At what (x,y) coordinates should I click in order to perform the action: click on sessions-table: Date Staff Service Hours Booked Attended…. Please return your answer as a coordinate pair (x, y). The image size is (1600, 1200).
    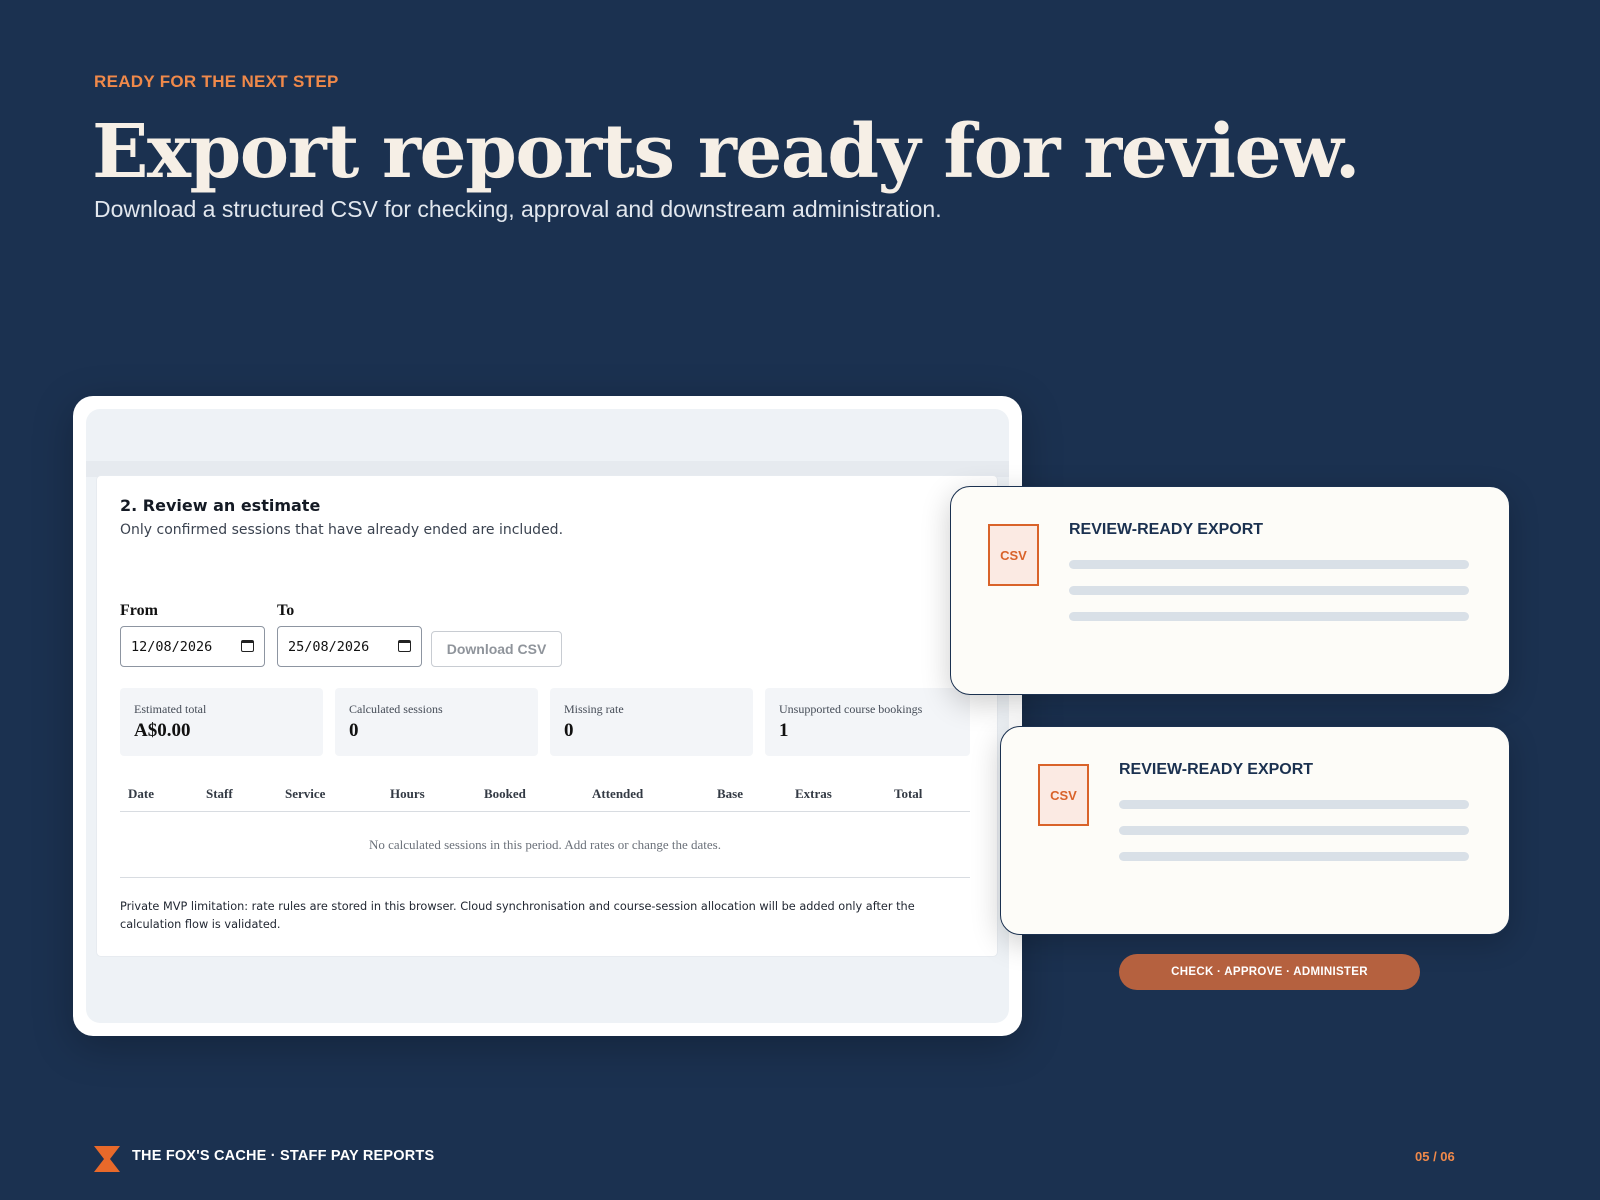
    Looking at the image, I should click on (545, 827).